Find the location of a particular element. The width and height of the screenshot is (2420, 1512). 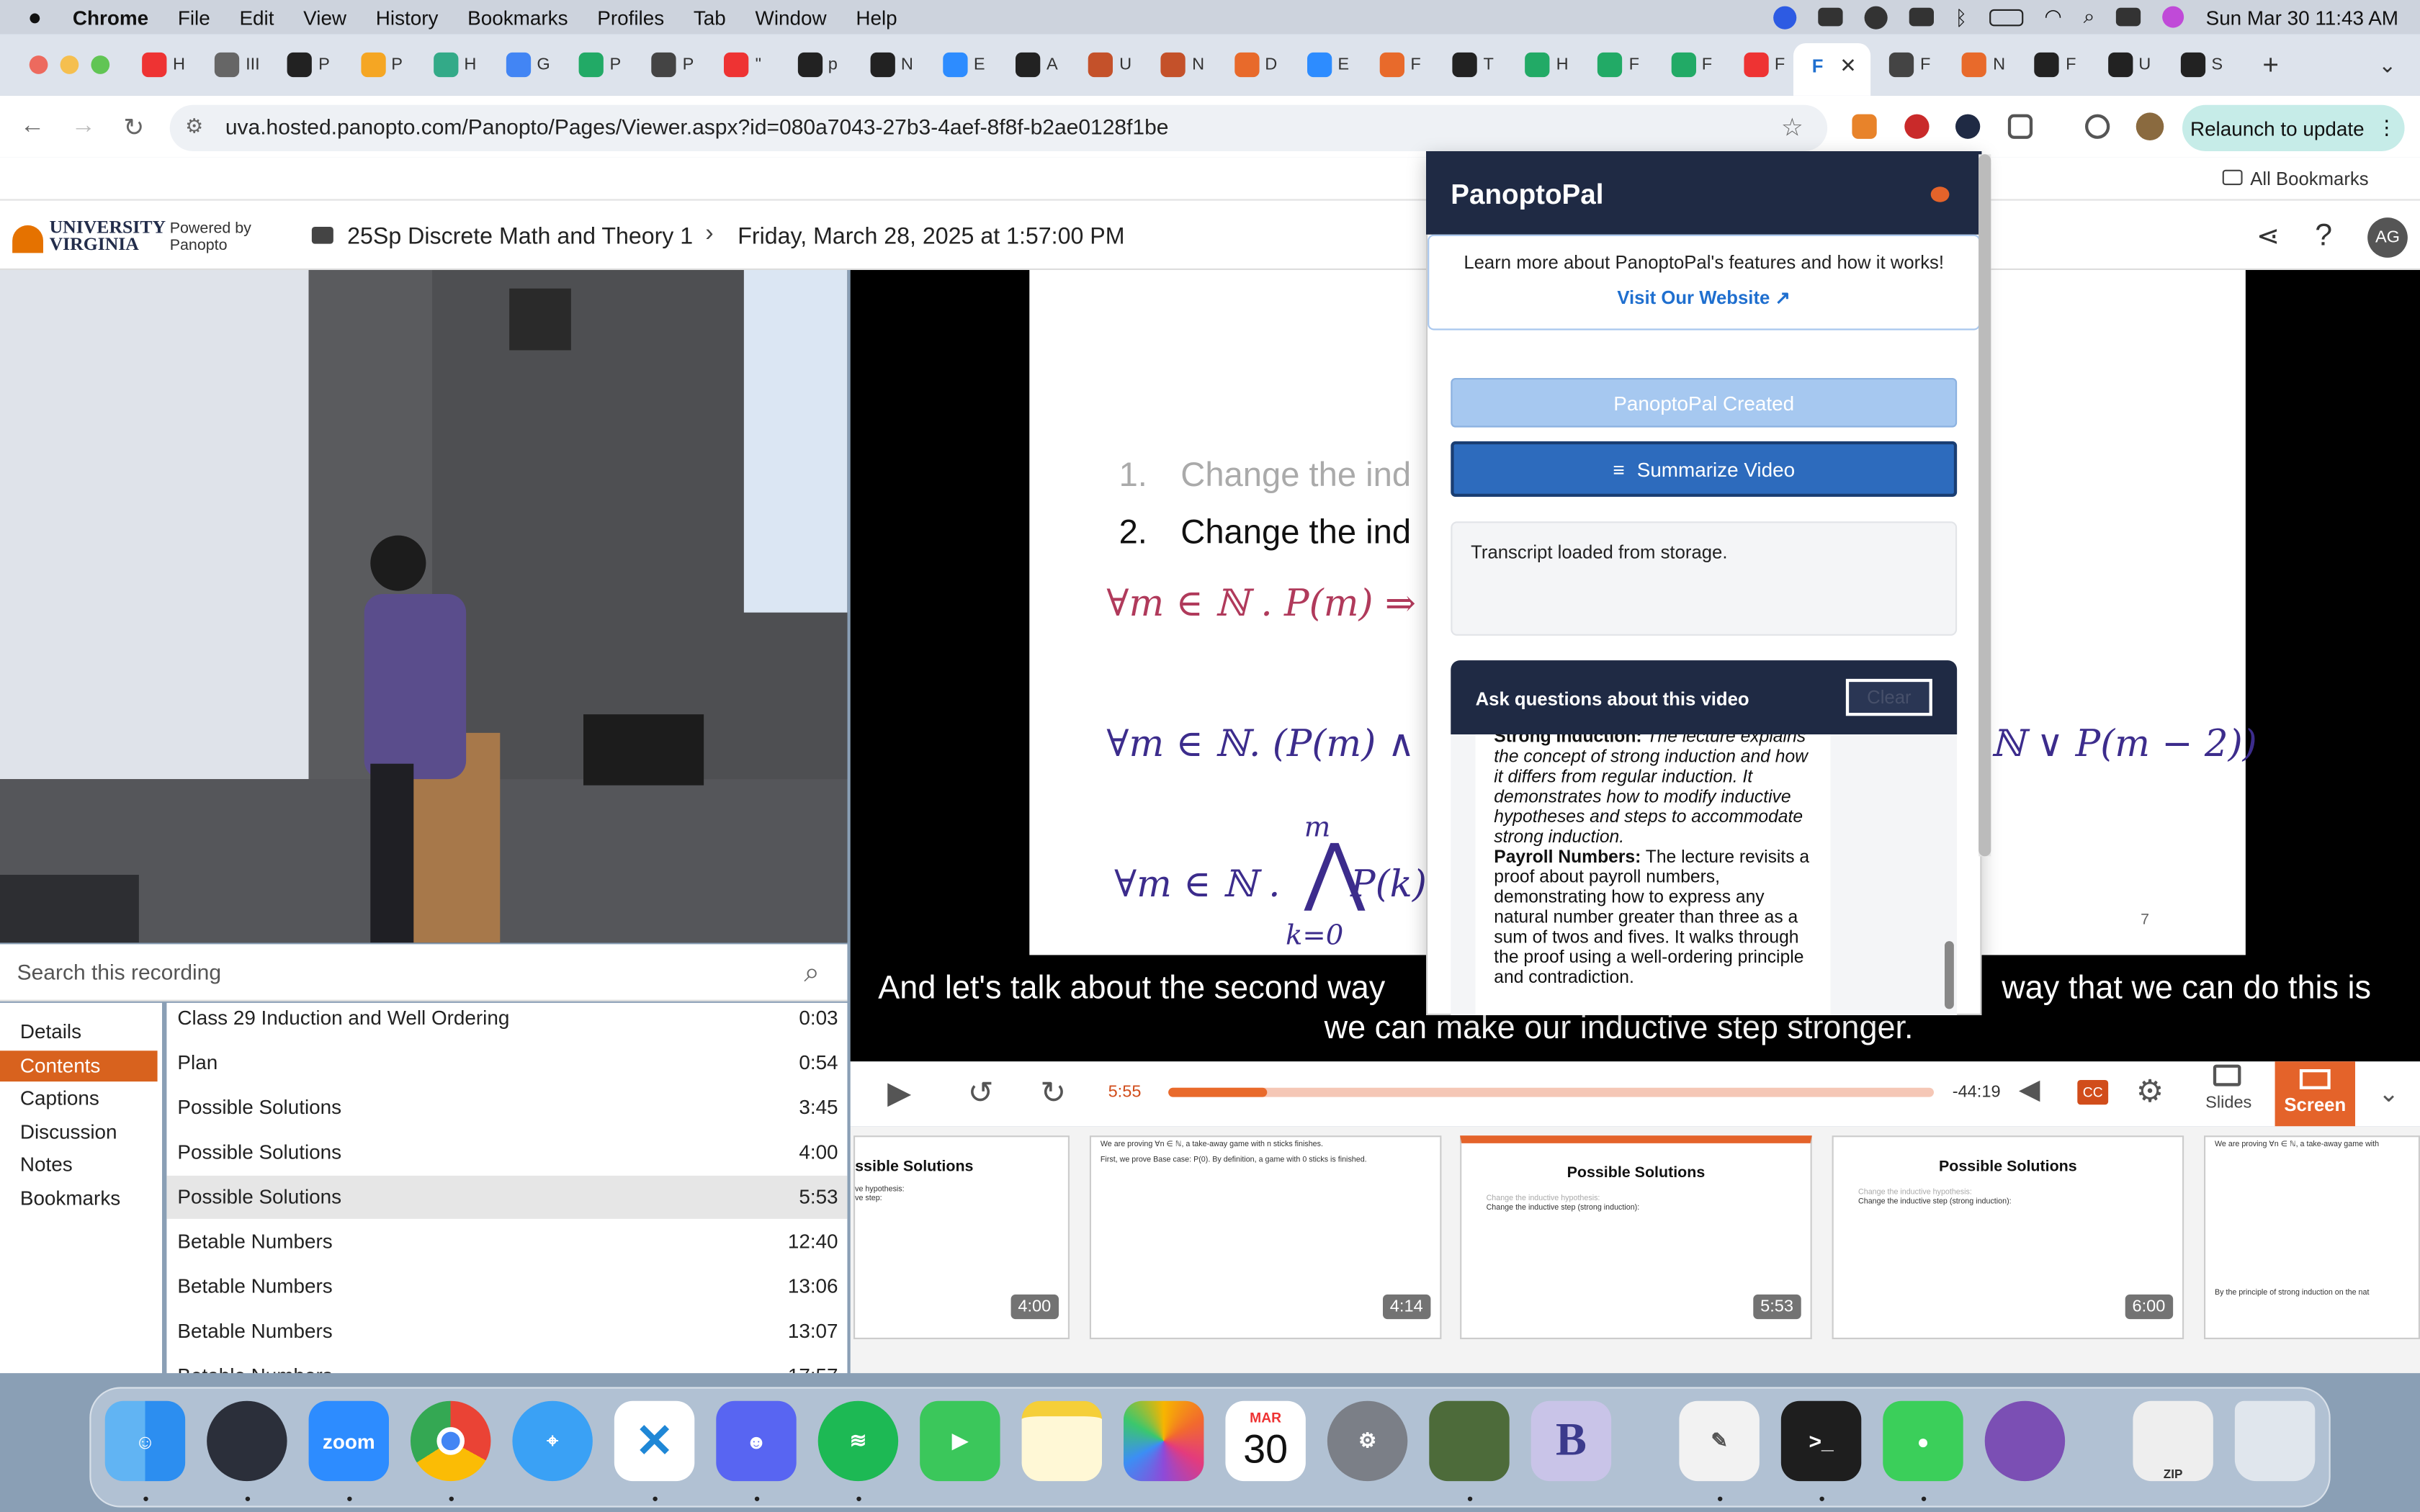

play-tray-icon is located at coordinates (1876, 17).